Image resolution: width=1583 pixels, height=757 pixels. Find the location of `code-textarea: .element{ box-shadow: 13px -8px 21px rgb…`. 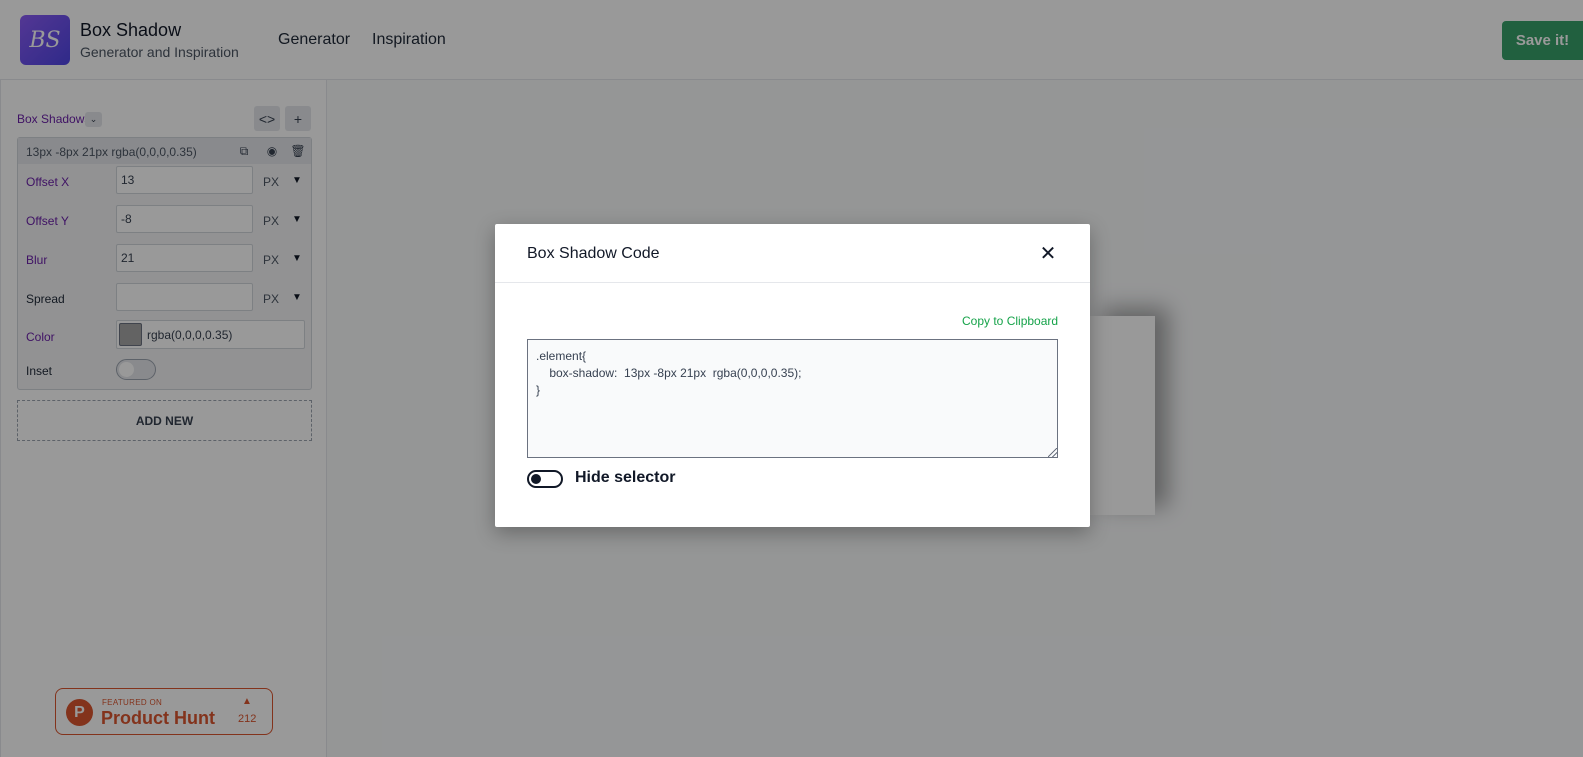

code-textarea: .element{ box-shadow: 13px -8px 21px rgb… is located at coordinates (792, 398).